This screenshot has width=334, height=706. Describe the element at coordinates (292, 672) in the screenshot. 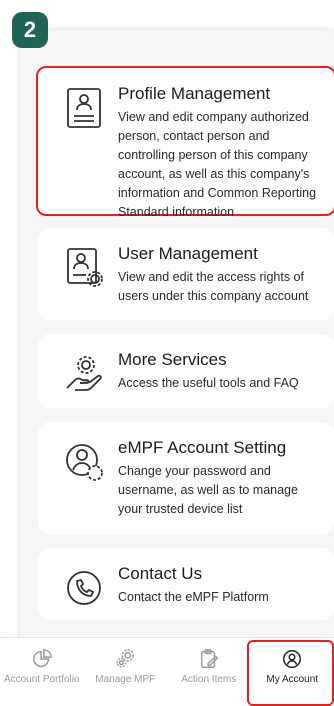

I see `nav-my-account: My Account` at that location.